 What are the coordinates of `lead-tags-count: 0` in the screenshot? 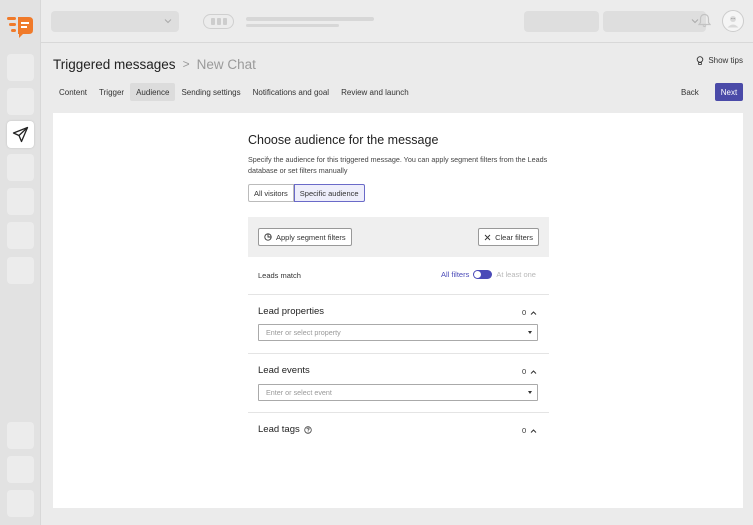 It's located at (529, 430).